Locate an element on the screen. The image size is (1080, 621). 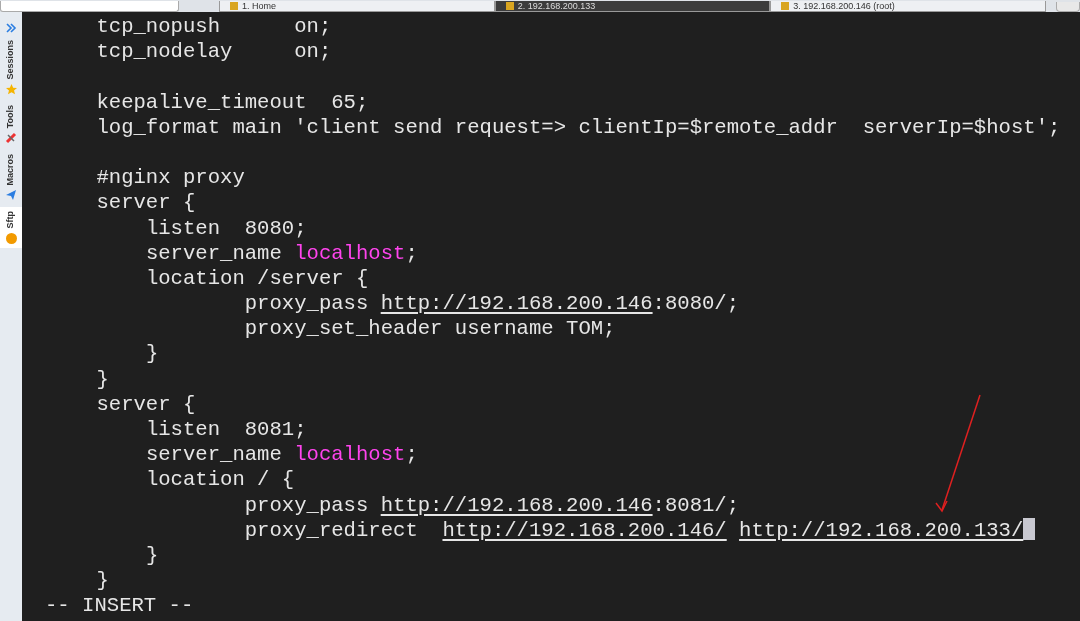
mode-indicator: -- INSERT -- is located at coordinates (120, 606).